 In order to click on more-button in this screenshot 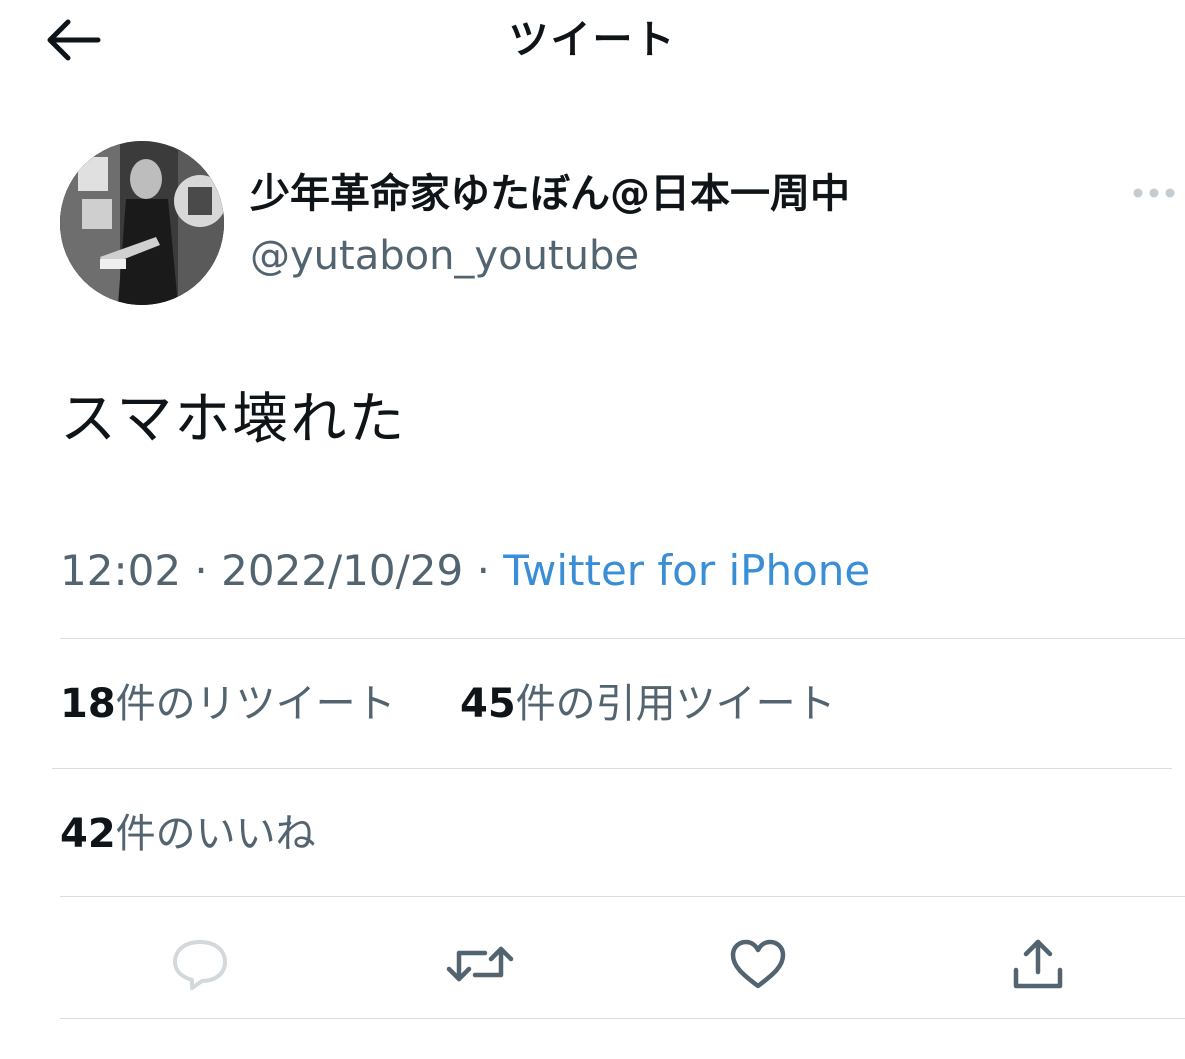, I will do `click(1154, 193)`.